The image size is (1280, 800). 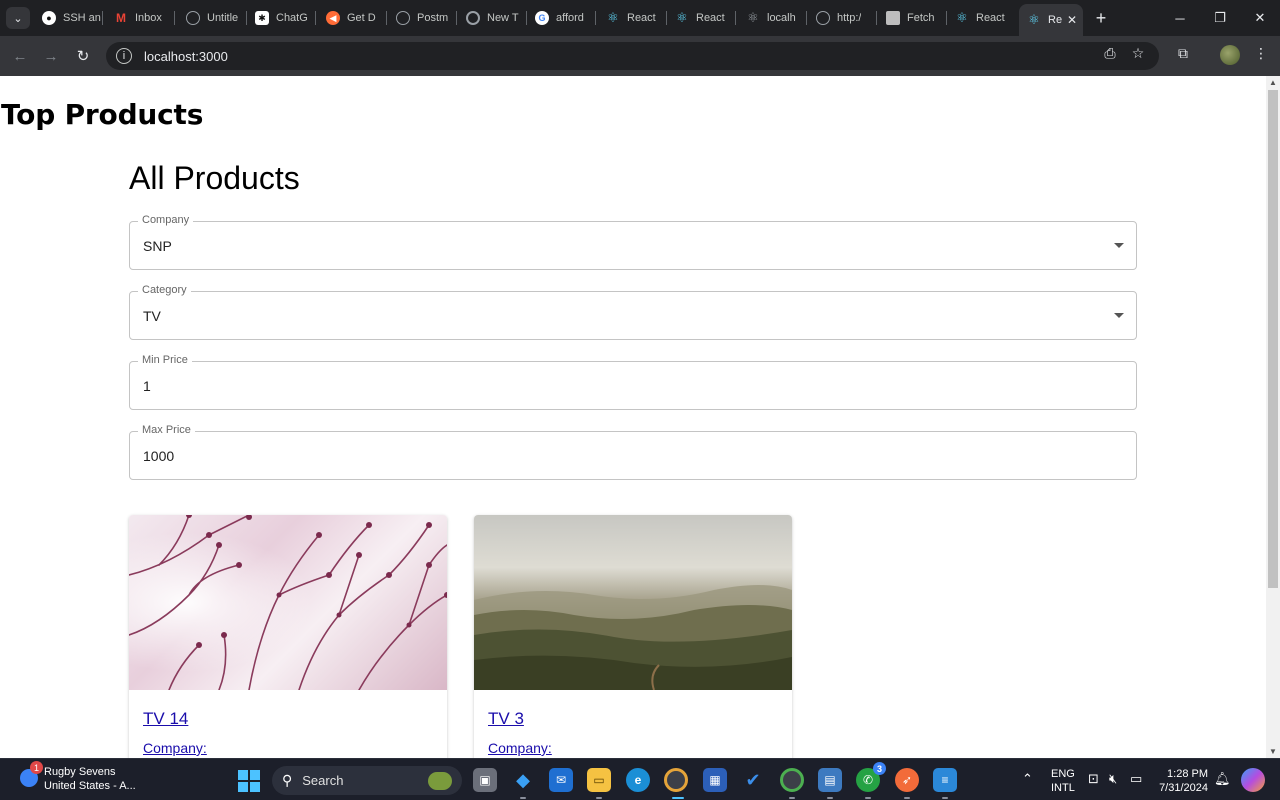 I want to click on flower-branches-image, so click(x=288, y=602).